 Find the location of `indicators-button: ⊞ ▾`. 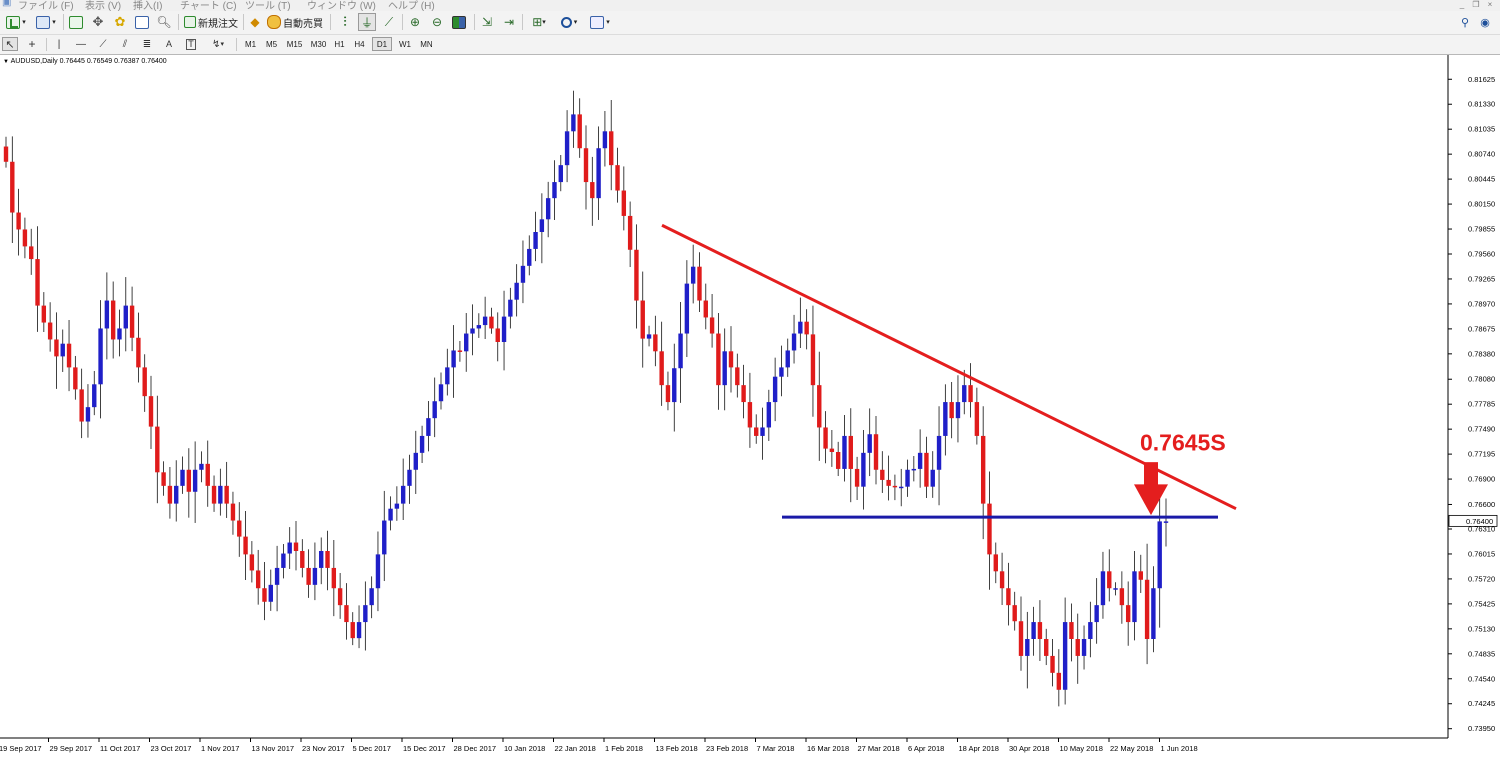

indicators-button: ⊞ ▾ is located at coordinates (539, 22).